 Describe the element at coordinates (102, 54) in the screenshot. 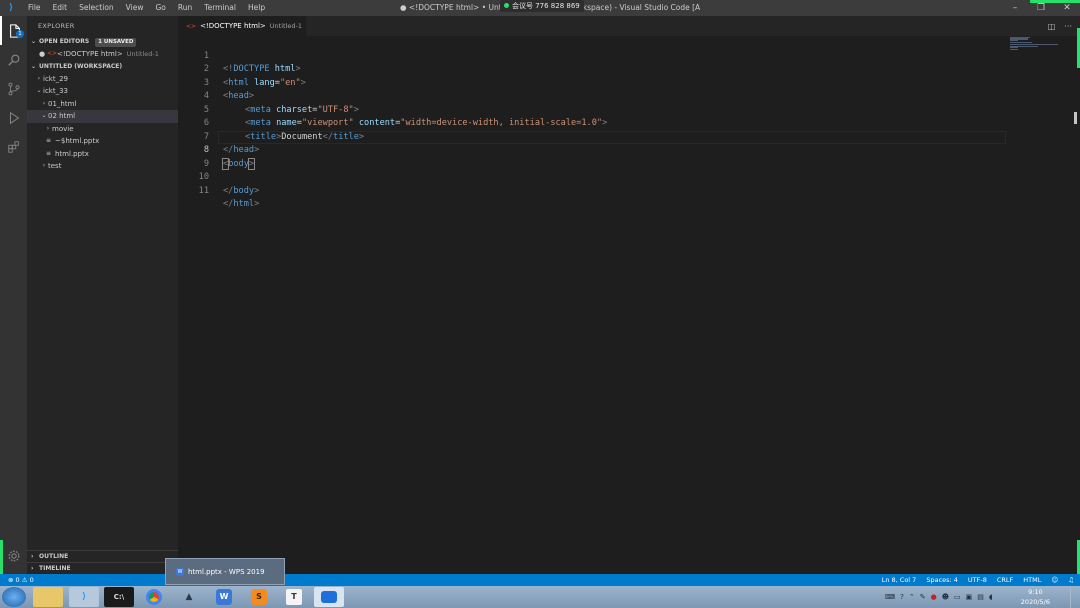

I see `open-editor-item: ● <> <!DOCTYPE html> Untitled-1` at that location.